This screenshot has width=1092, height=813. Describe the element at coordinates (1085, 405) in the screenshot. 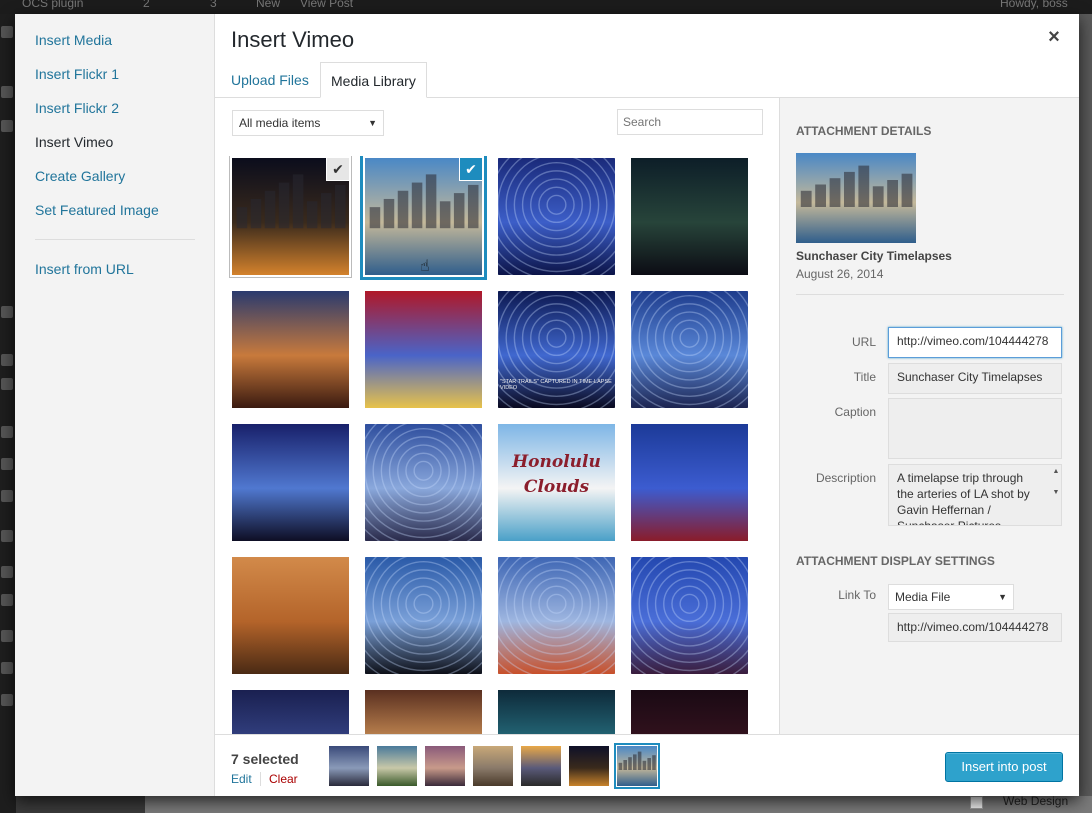

I see `page-backdrop` at that location.